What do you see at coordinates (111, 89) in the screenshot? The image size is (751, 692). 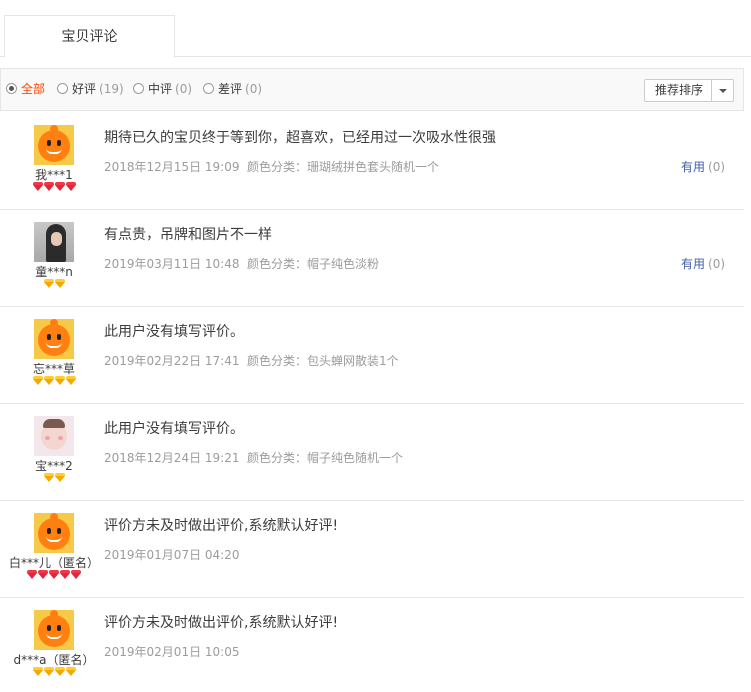 I see `filter-positive-count: (19)` at bounding box center [111, 89].